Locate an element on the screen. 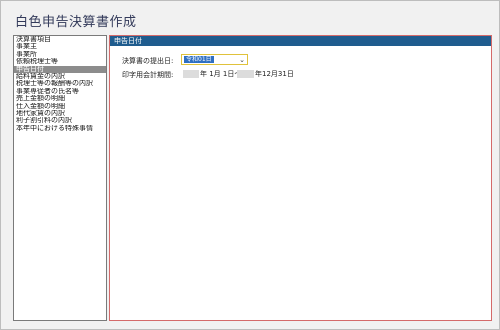  print-period-label: 印字用会計期間: is located at coordinates (148, 75).